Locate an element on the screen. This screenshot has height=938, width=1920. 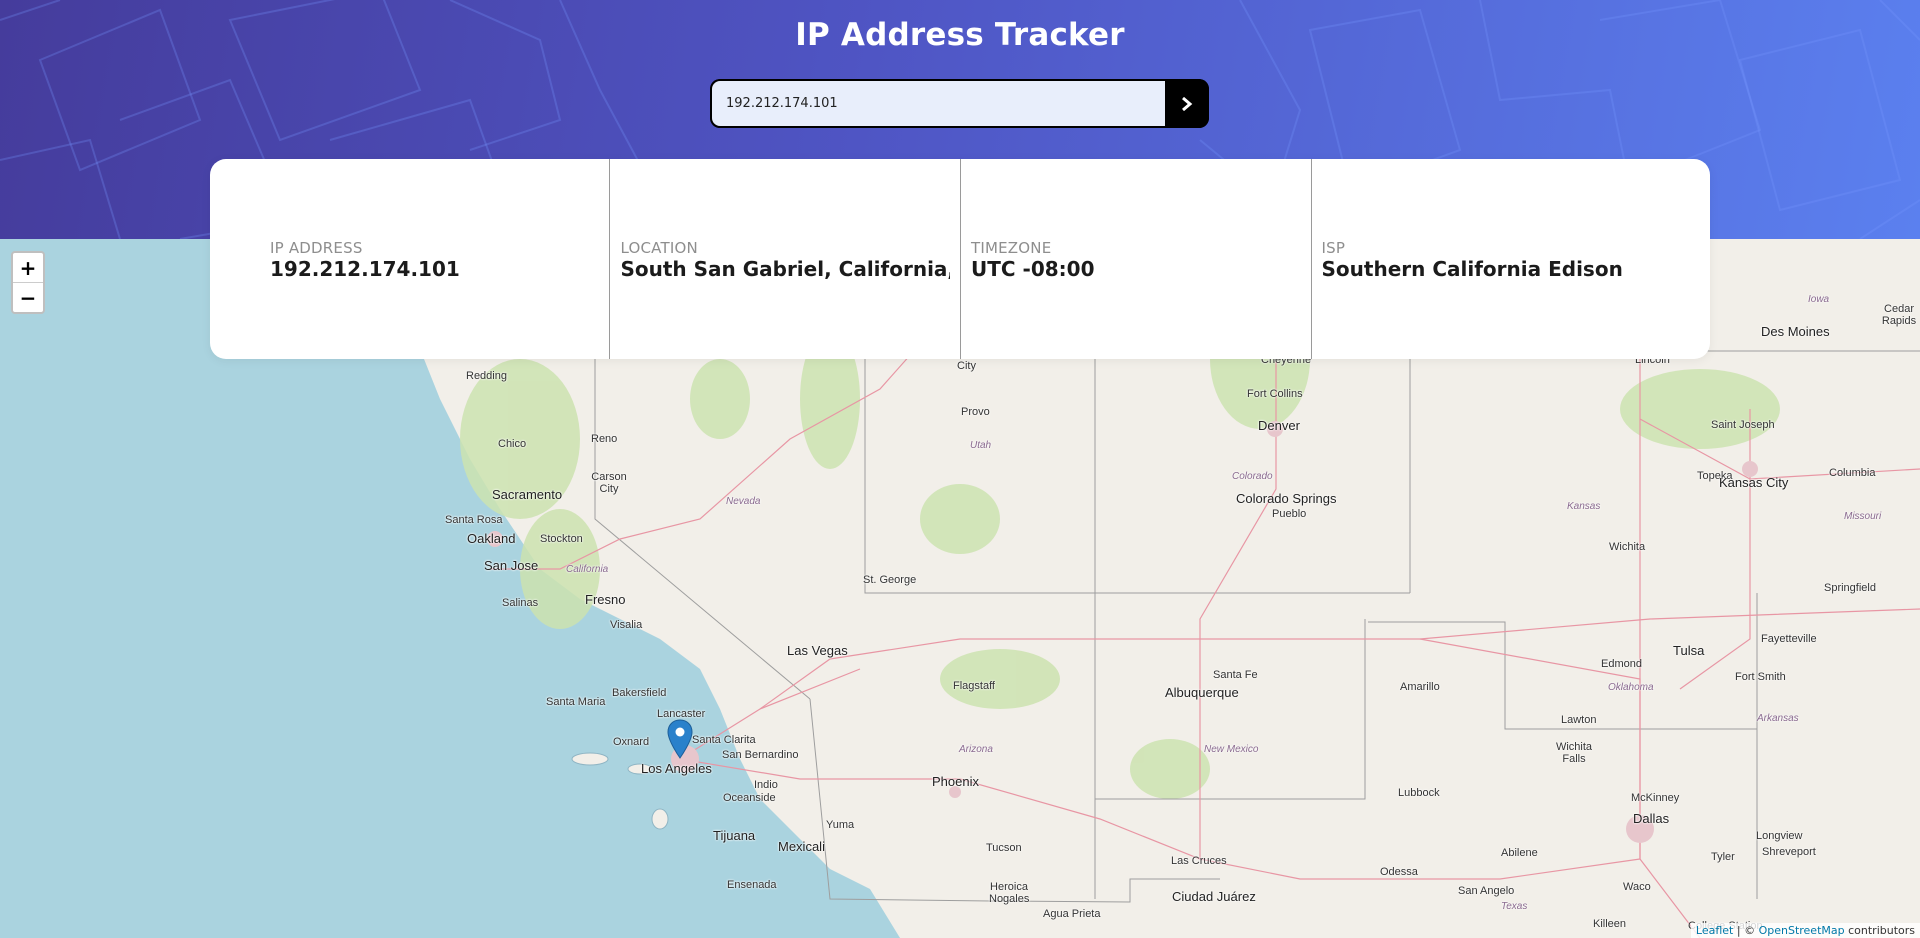
map-label: Las Cruces is located at coordinates (1199, 861).